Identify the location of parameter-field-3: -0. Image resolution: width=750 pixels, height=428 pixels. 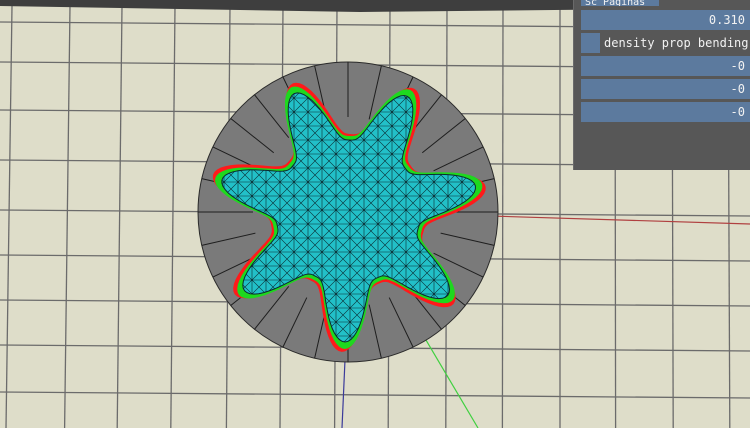
(665, 89).